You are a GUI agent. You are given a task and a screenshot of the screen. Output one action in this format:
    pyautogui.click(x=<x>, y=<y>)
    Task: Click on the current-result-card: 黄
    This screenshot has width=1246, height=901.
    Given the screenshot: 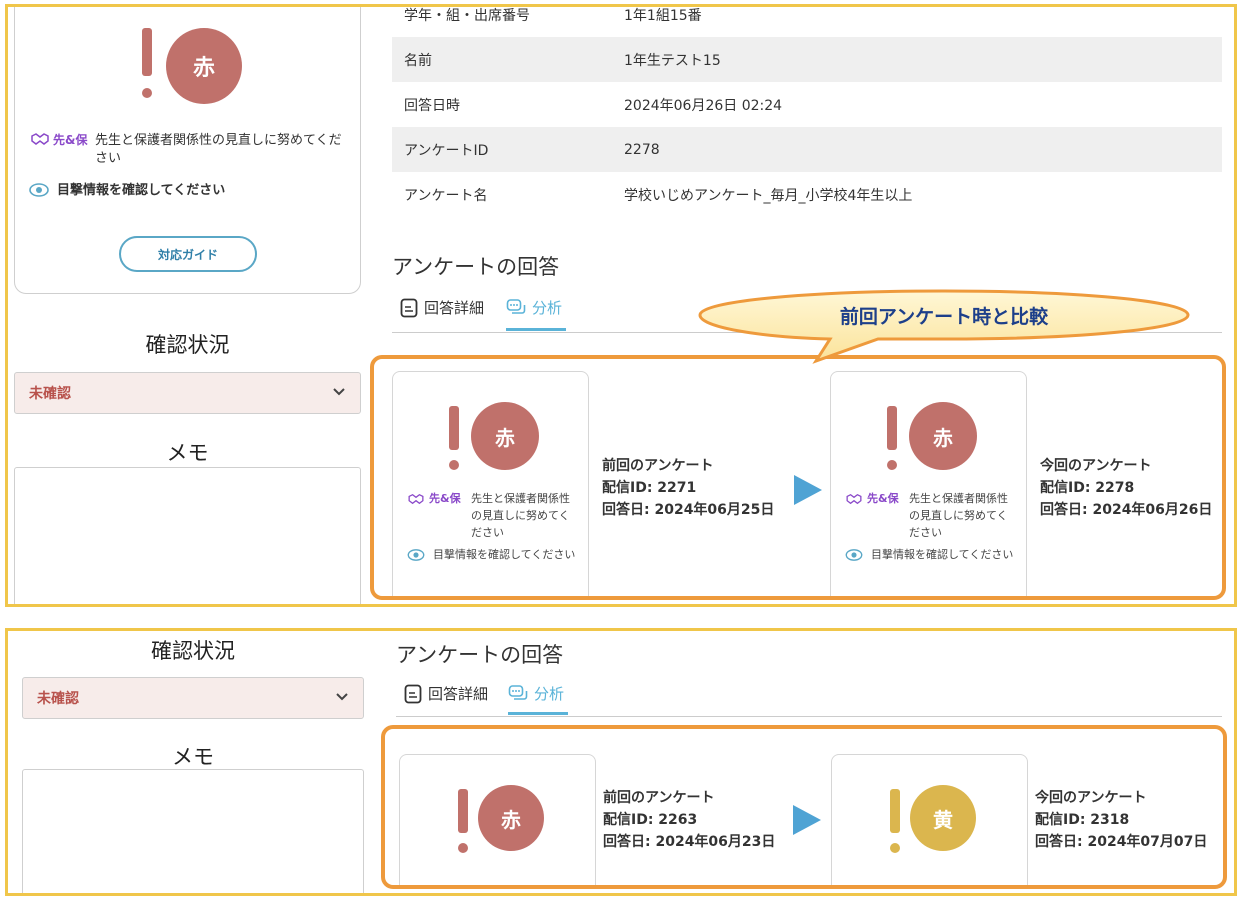 What is the action you would take?
    pyautogui.click(x=929, y=819)
    